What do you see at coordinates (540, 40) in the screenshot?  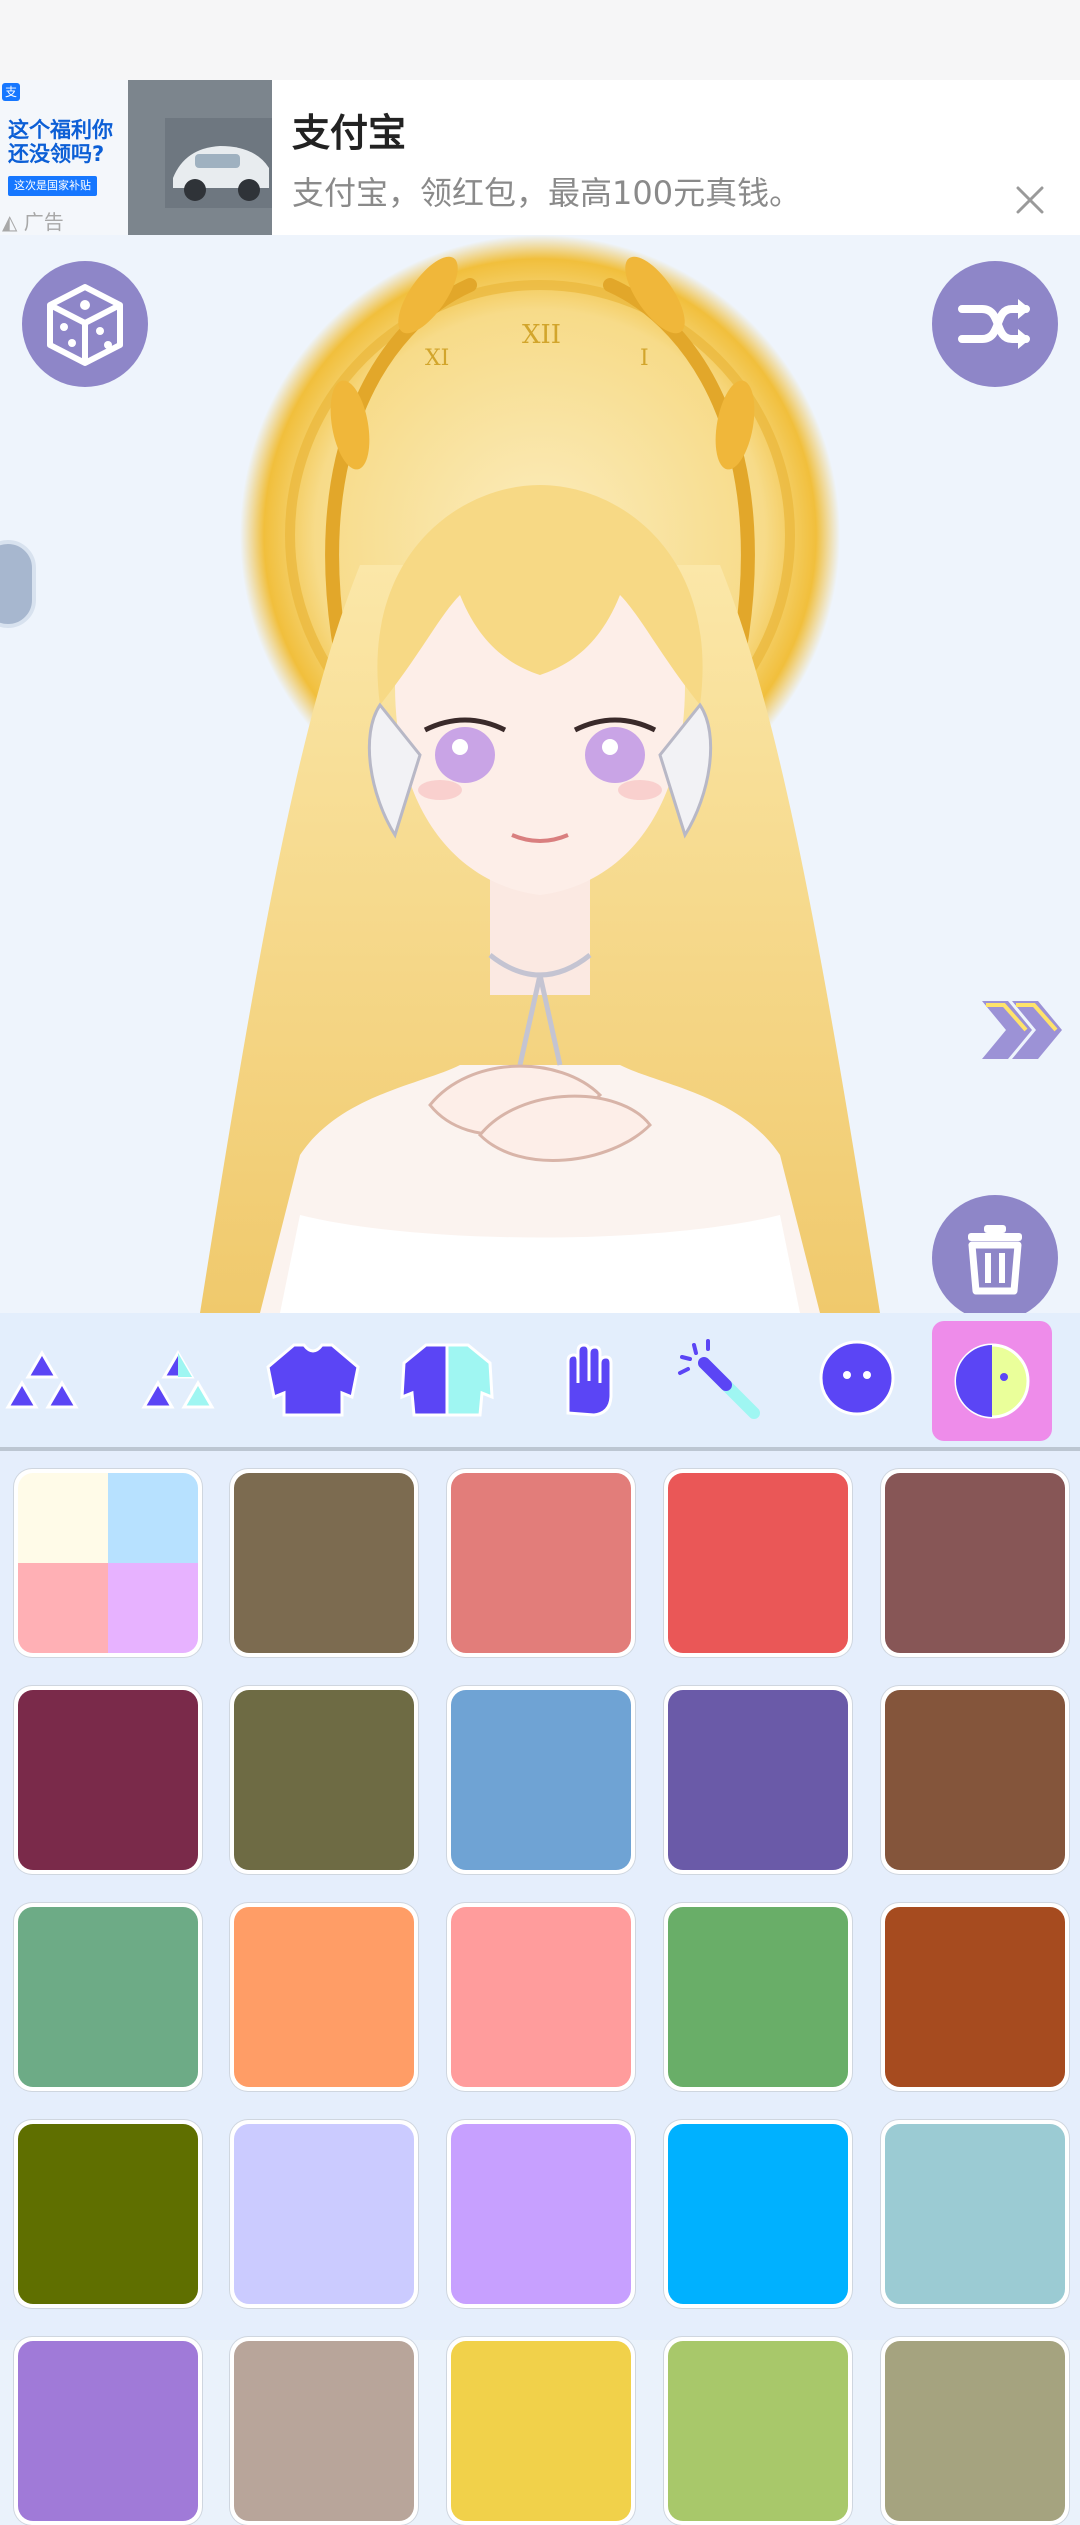 I see `status-bar` at bounding box center [540, 40].